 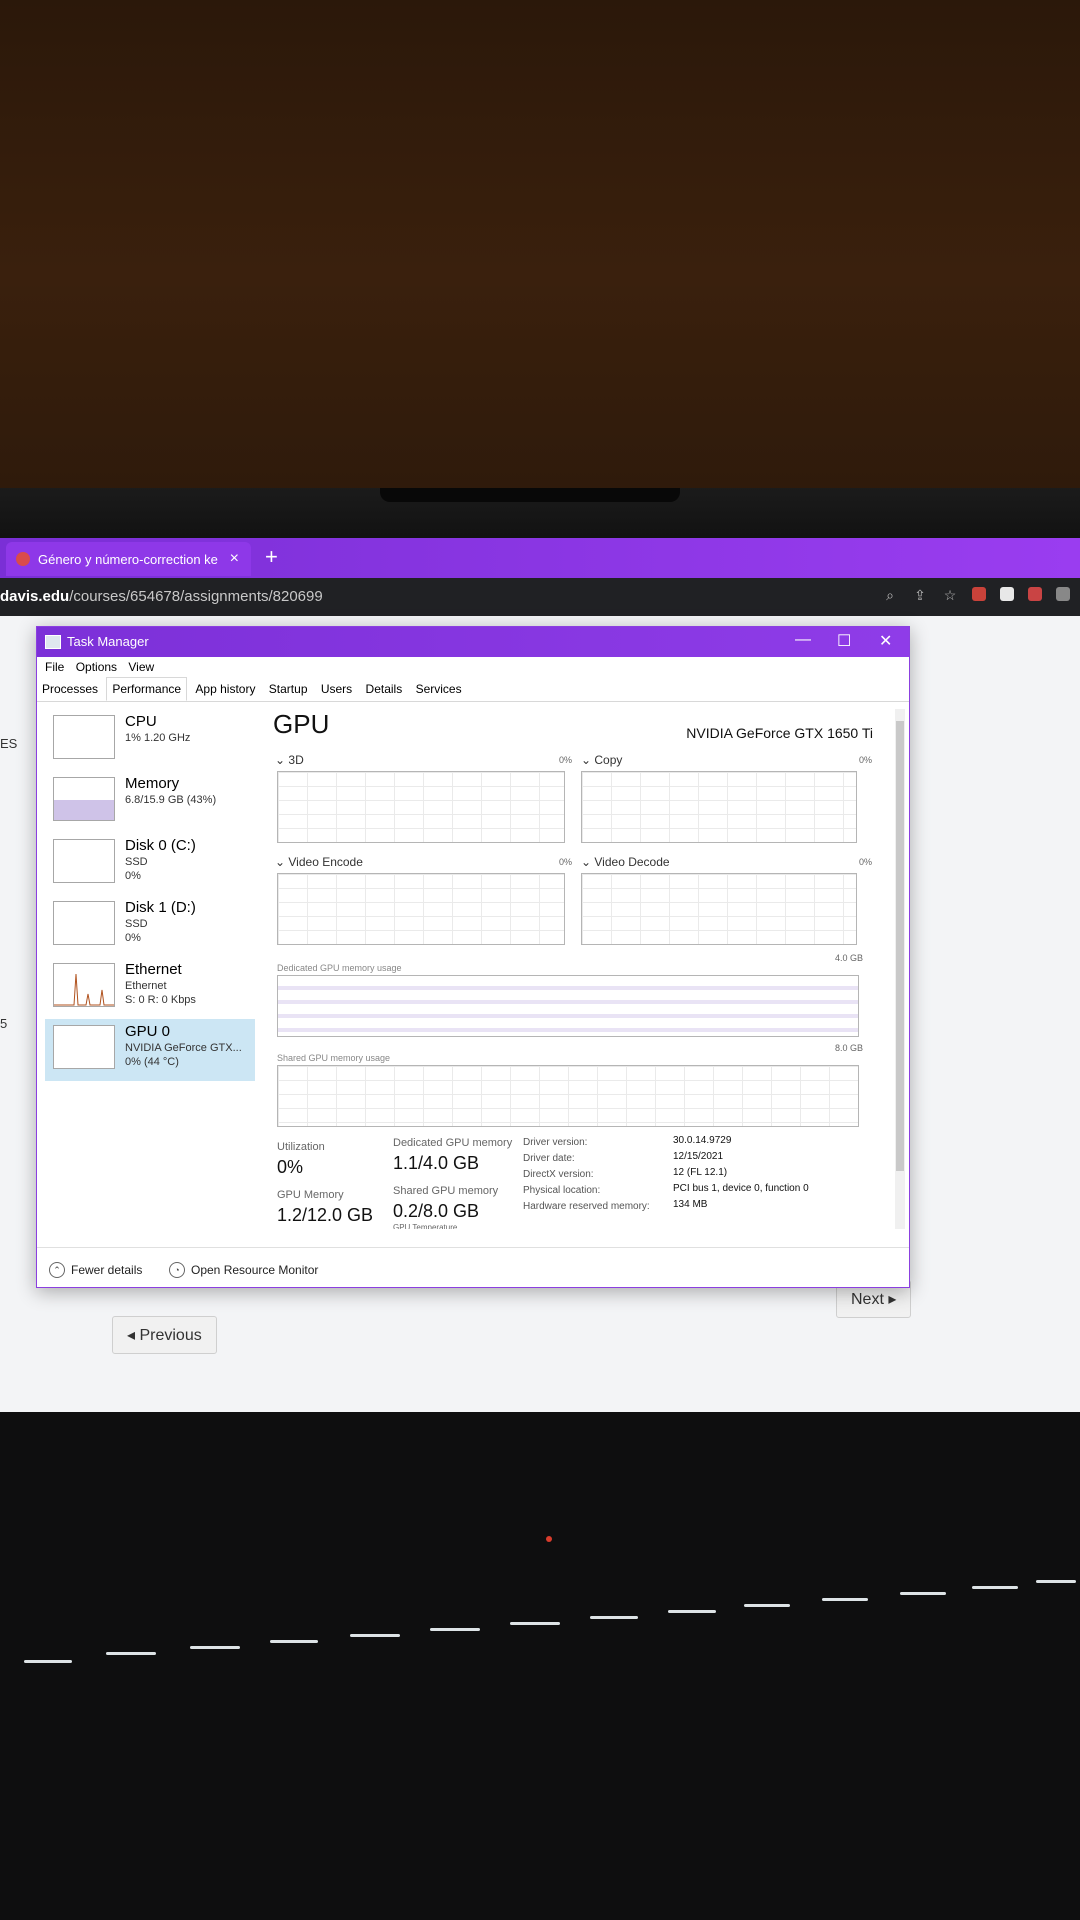 I want to click on tab-details: Details, so click(x=384, y=689).